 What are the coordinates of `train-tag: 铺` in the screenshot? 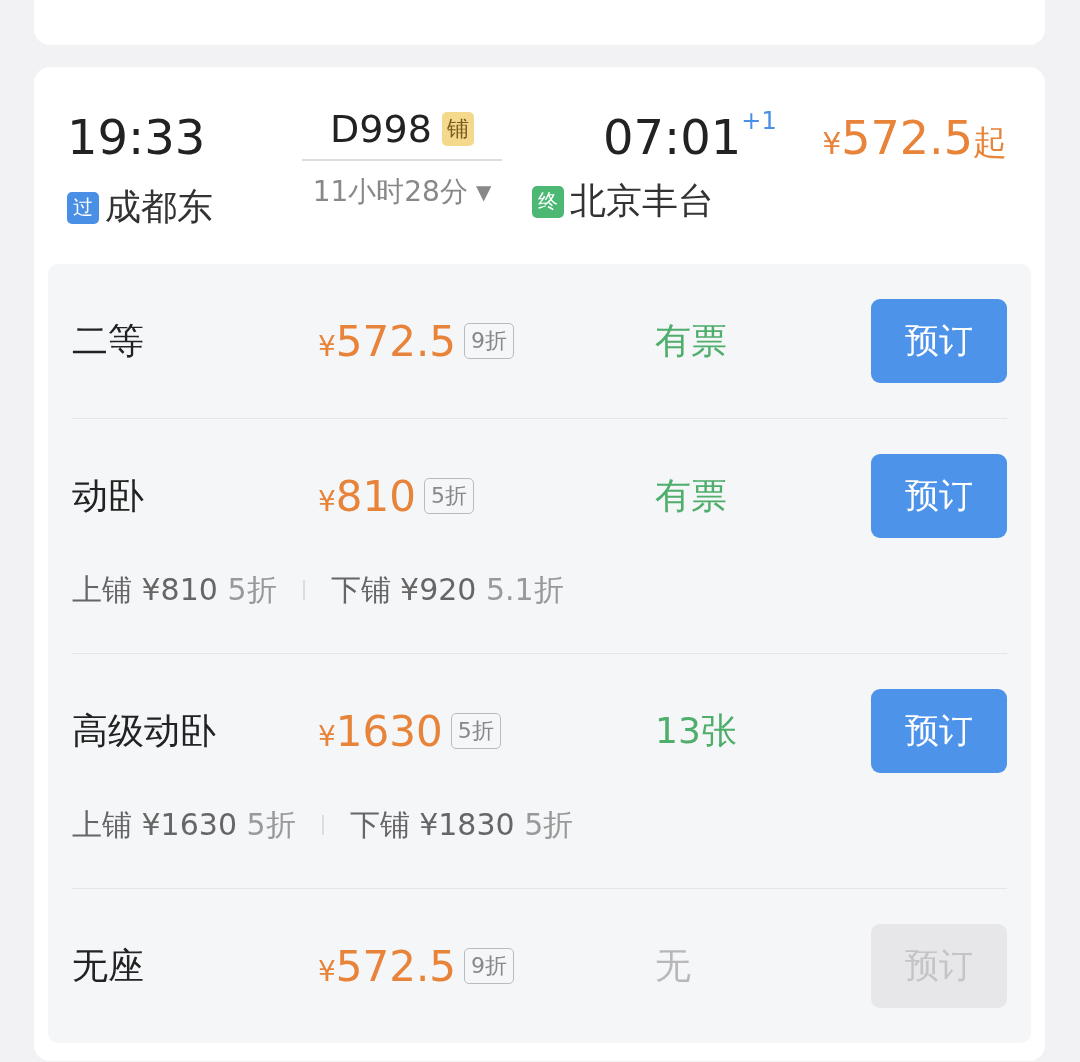 It's located at (457, 129).